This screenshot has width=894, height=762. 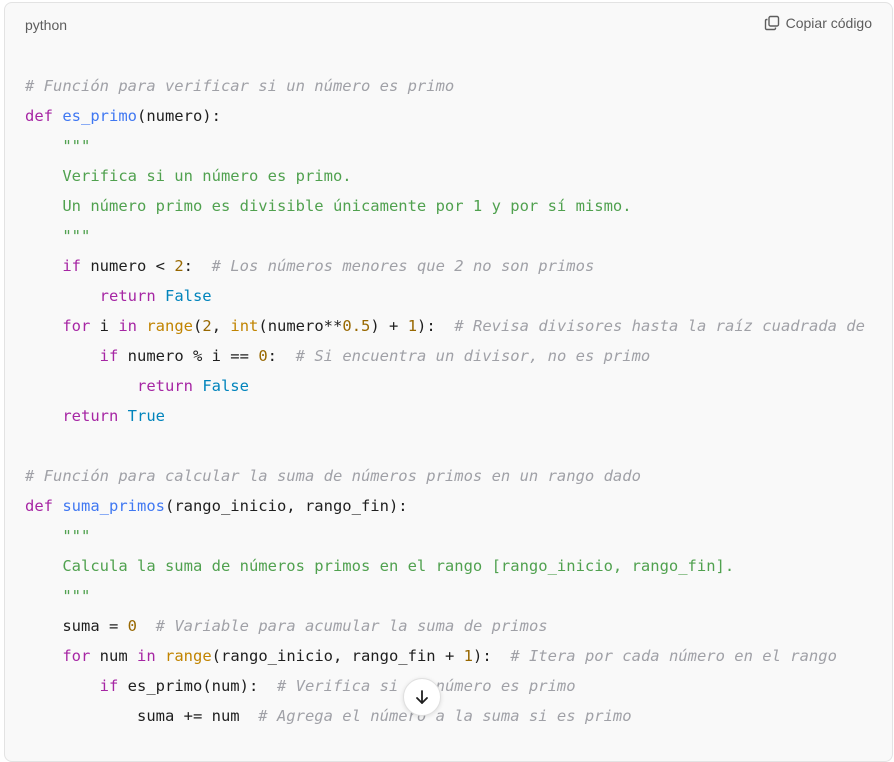 I want to click on code-token: i, so click(x=104, y=326).